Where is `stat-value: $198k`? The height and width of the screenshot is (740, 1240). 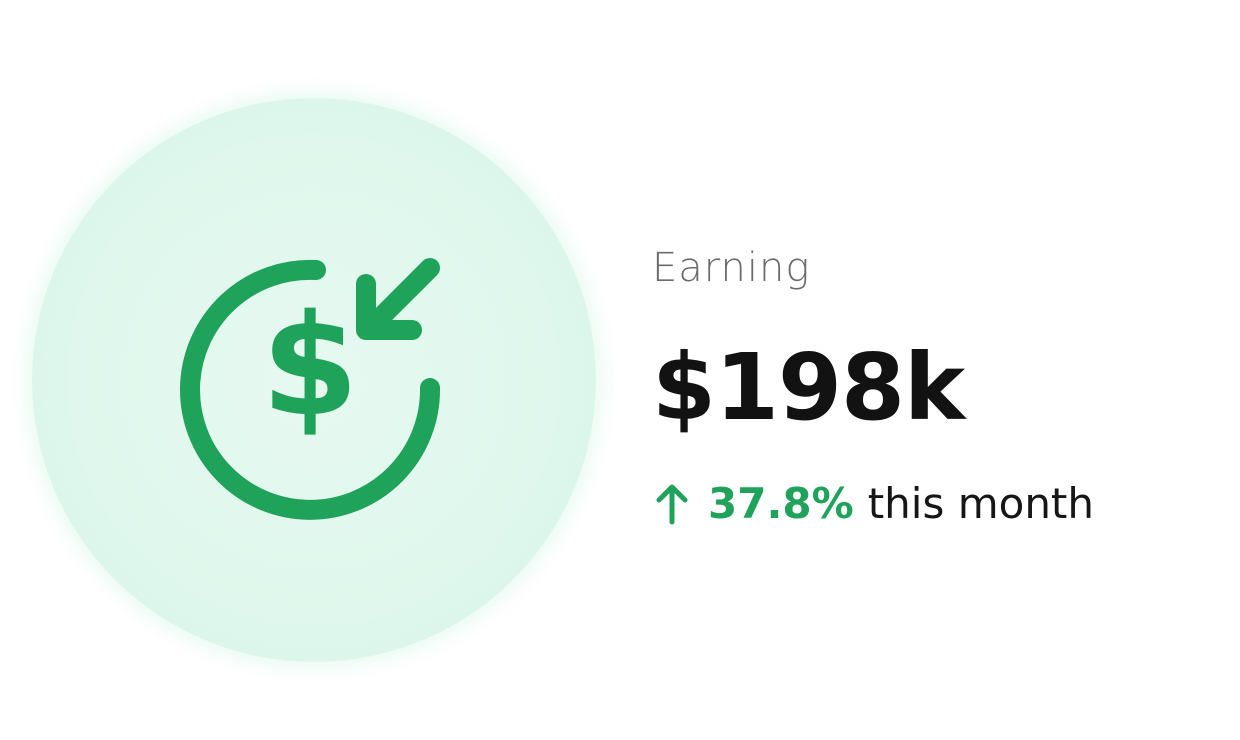 stat-value: $198k is located at coordinates (808, 387).